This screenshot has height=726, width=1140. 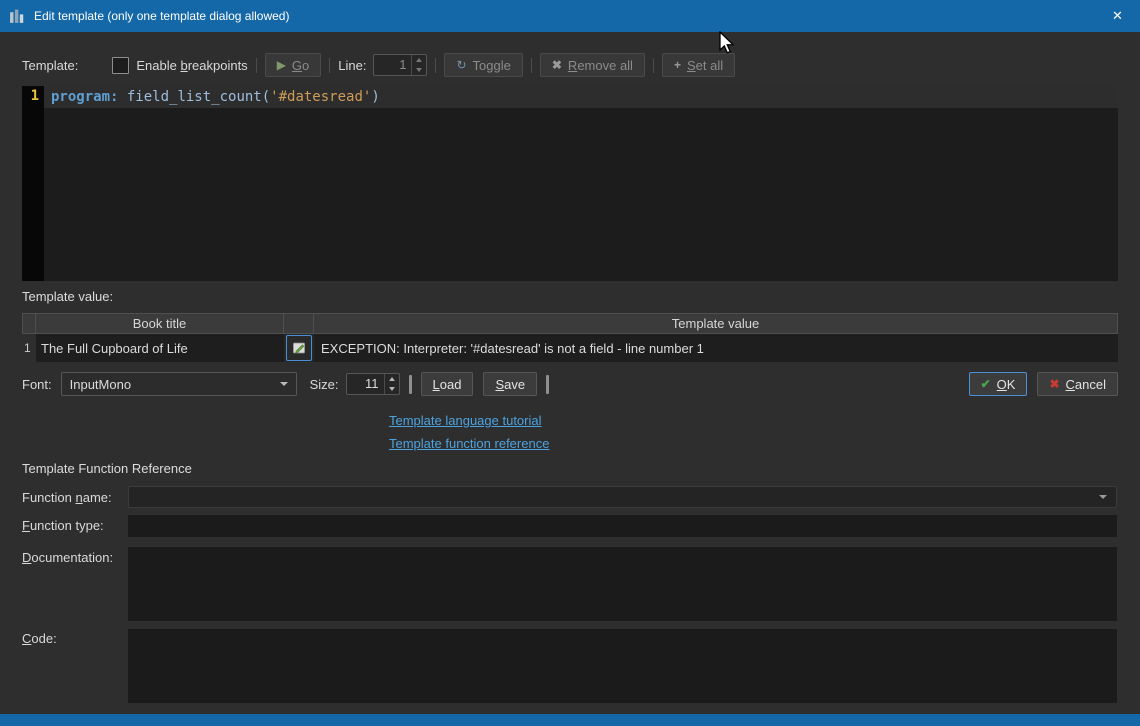 What do you see at coordinates (121, 65) in the screenshot?
I see `enable-breakpoints-checkbox` at bounding box center [121, 65].